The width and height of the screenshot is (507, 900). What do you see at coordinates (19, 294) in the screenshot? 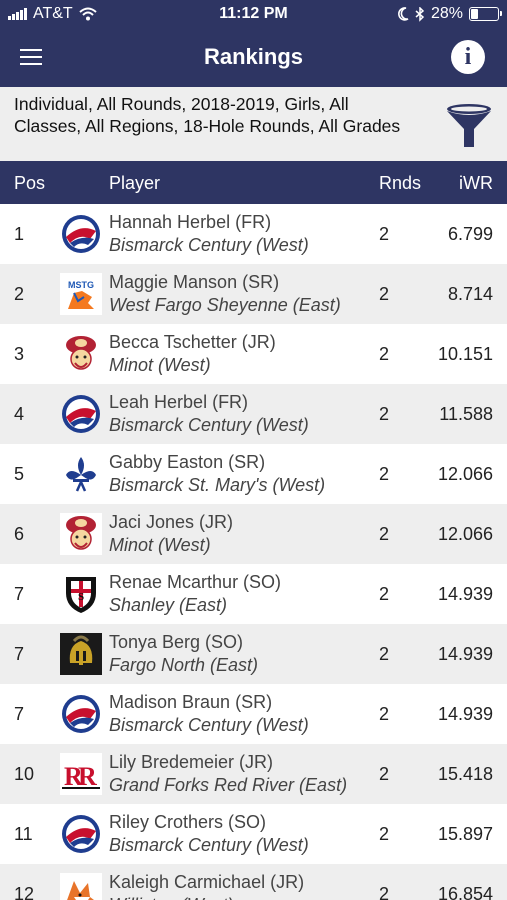
I see `row-position: 2` at bounding box center [19, 294].